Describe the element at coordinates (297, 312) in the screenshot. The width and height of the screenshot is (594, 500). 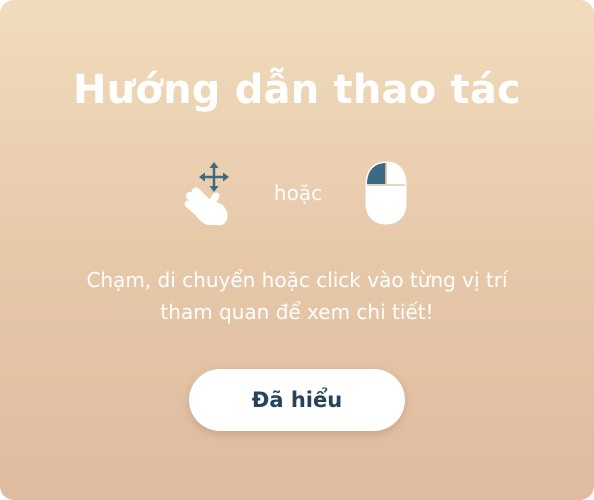
I see `instruction-line-2: tham quan để xem chi tiết!` at that location.